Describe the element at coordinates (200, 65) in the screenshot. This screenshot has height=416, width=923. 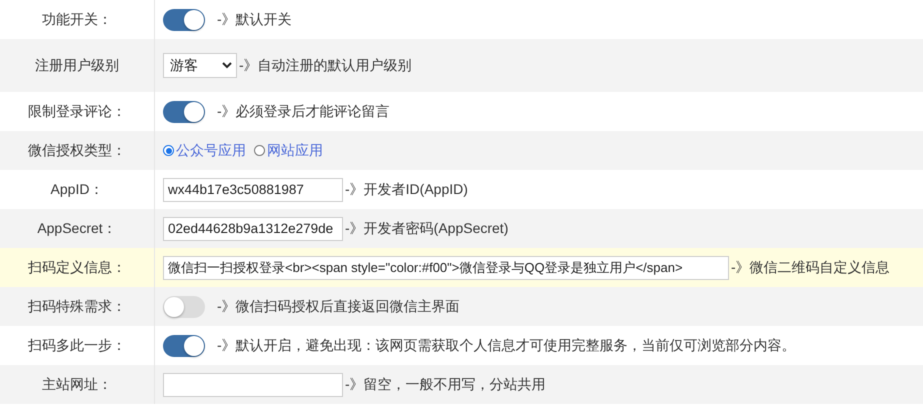
I see `level-select: 游客` at that location.